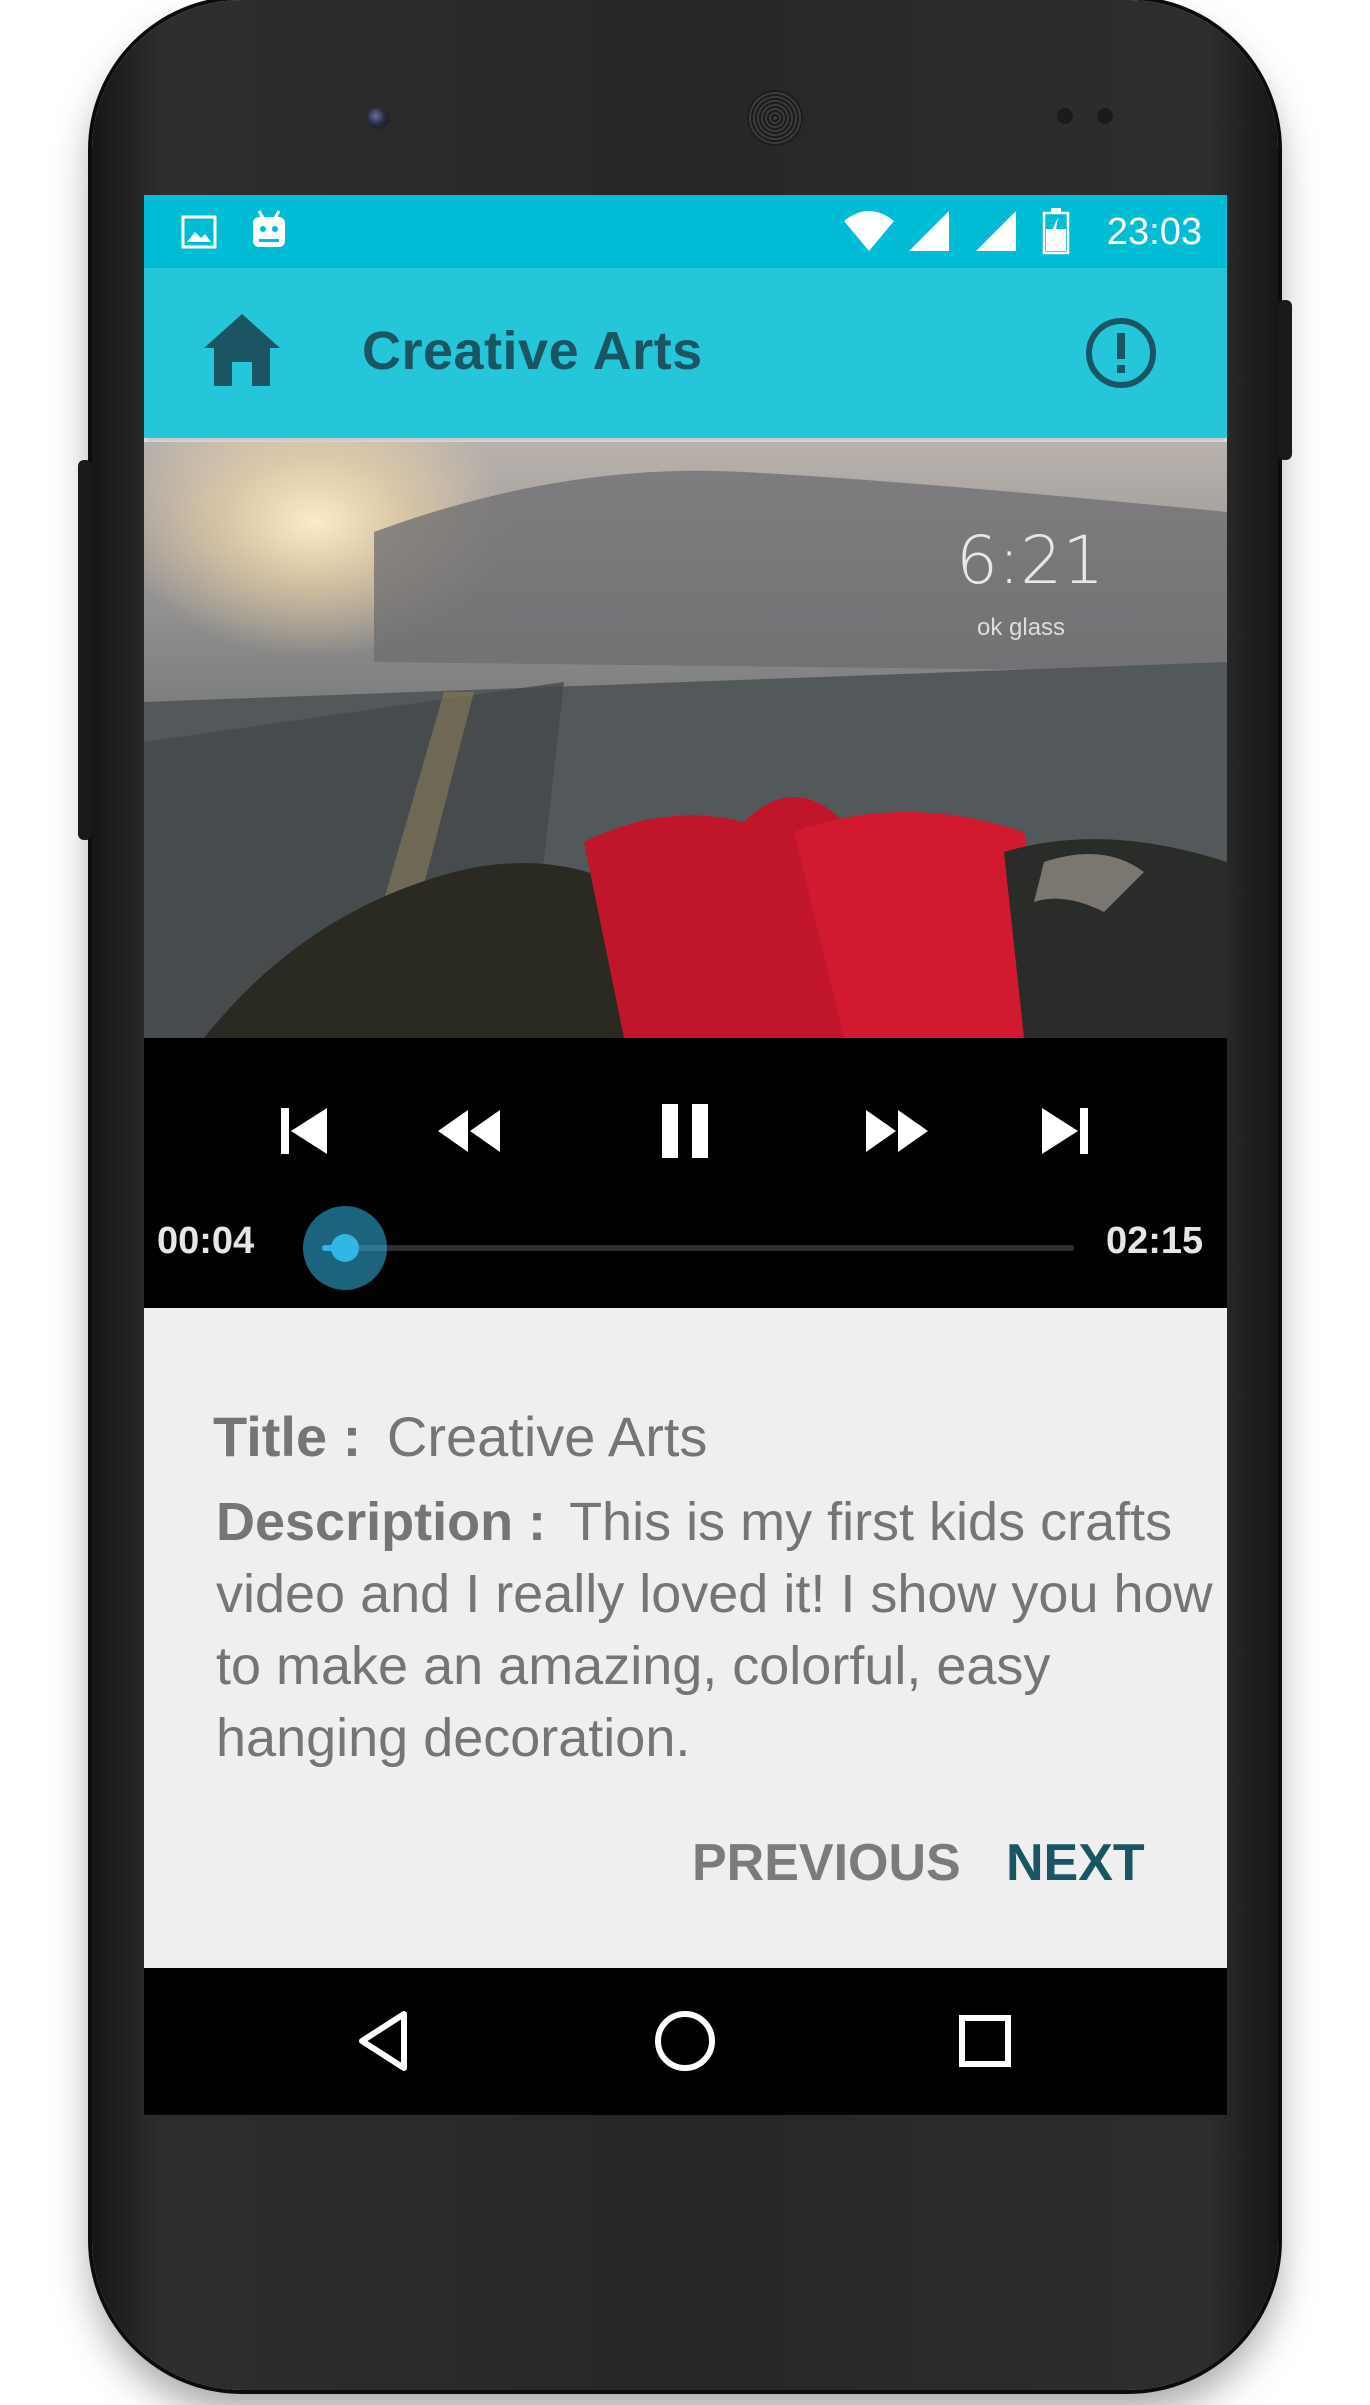 Image resolution: width=1370 pixels, height=2405 pixels. Describe the element at coordinates (1285, 380) in the screenshot. I see `volume-button` at that location.